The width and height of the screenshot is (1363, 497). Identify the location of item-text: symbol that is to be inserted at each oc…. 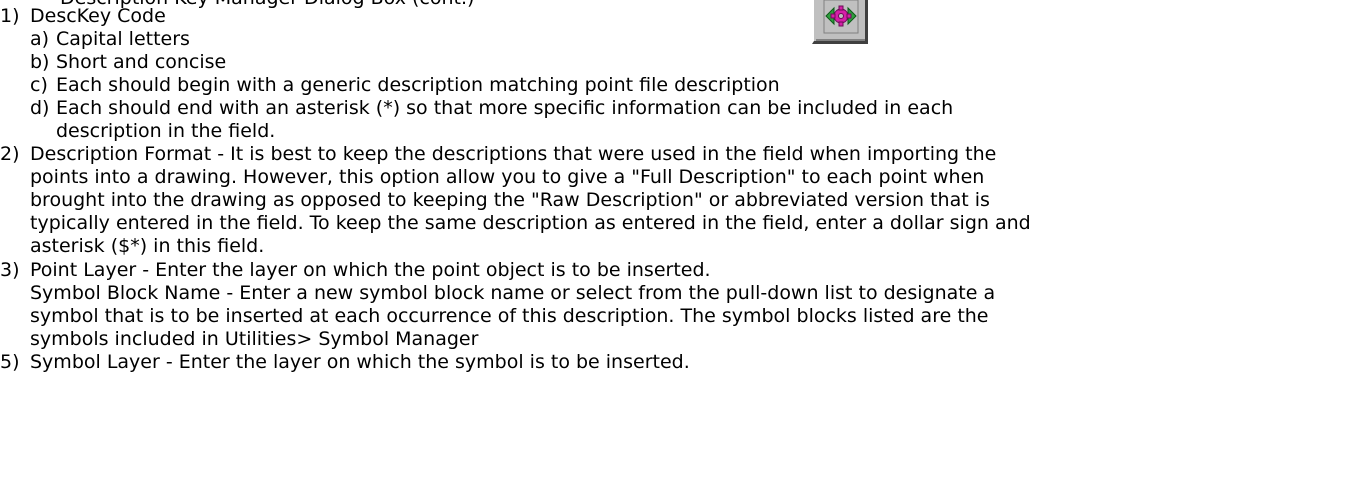
(509, 316).